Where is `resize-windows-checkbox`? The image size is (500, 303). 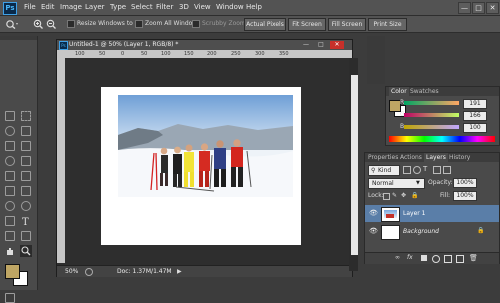
resize-windows-checkbox is located at coordinates (71, 24).